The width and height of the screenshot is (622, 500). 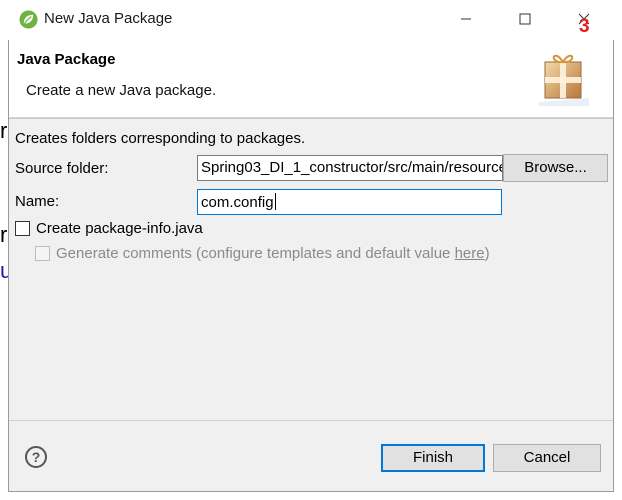 What do you see at coordinates (564, 80) in the screenshot?
I see `package-icon` at bounding box center [564, 80].